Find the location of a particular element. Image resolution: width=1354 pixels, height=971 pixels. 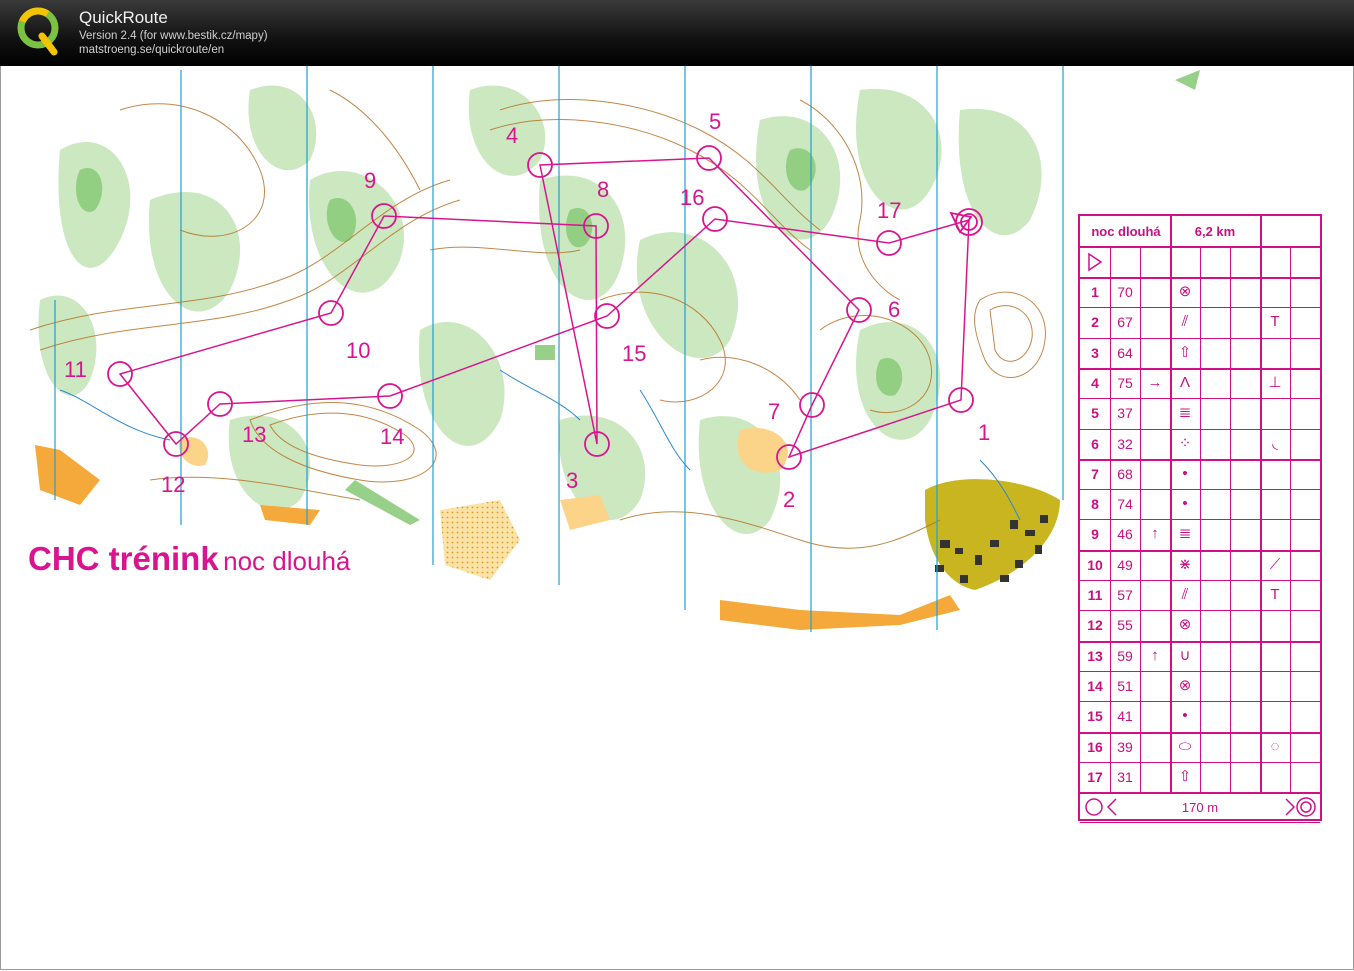

control-number: 17 is located at coordinates (1095, 776).